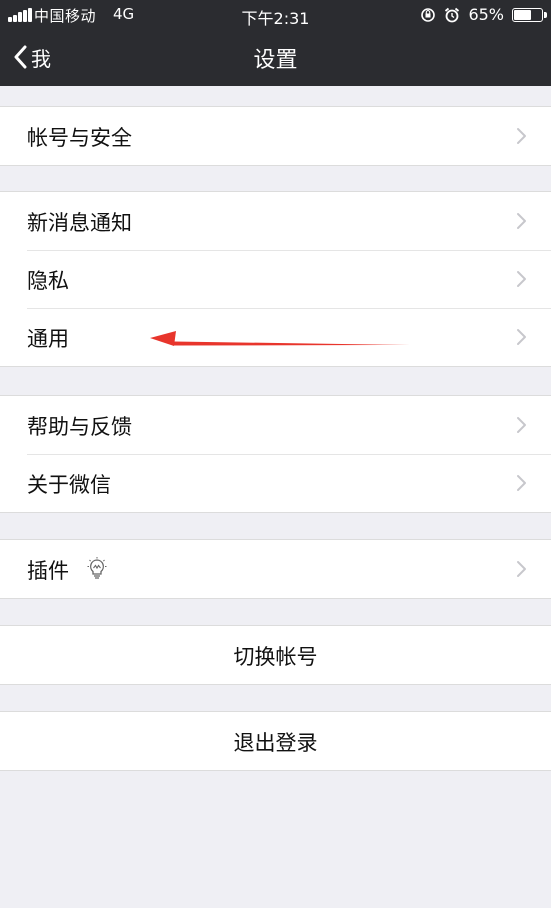 This screenshot has width=551, height=908. What do you see at coordinates (79, 138) in the screenshot?
I see `cell-label: 帐号与安全` at bounding box center [79, 138].